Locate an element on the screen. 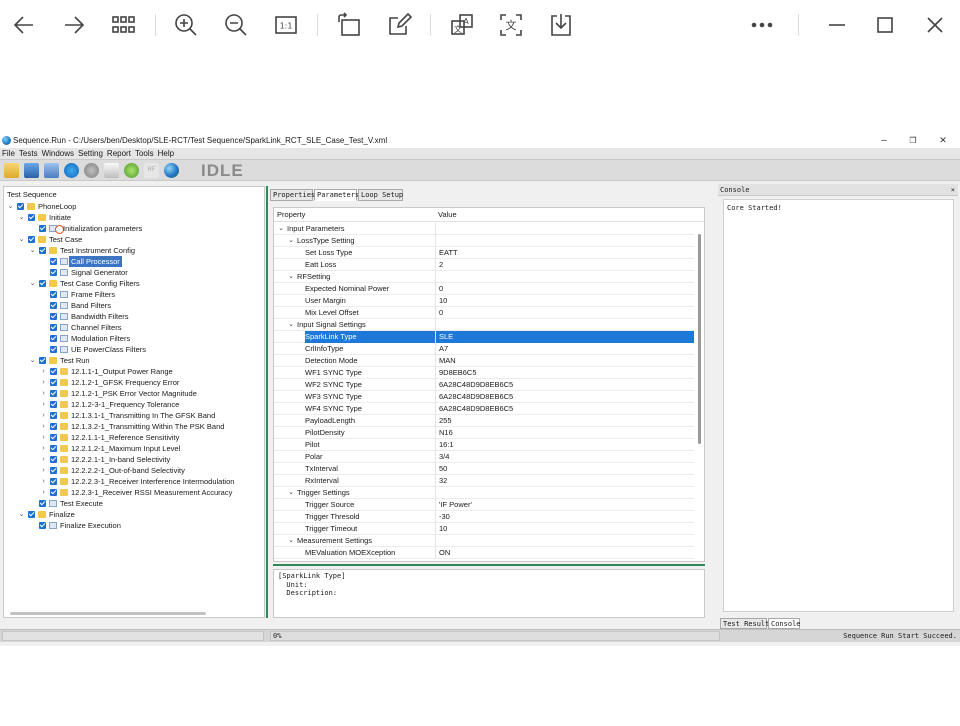  property-row: Set Loss Type EATT is located at coordinates (484, 253).